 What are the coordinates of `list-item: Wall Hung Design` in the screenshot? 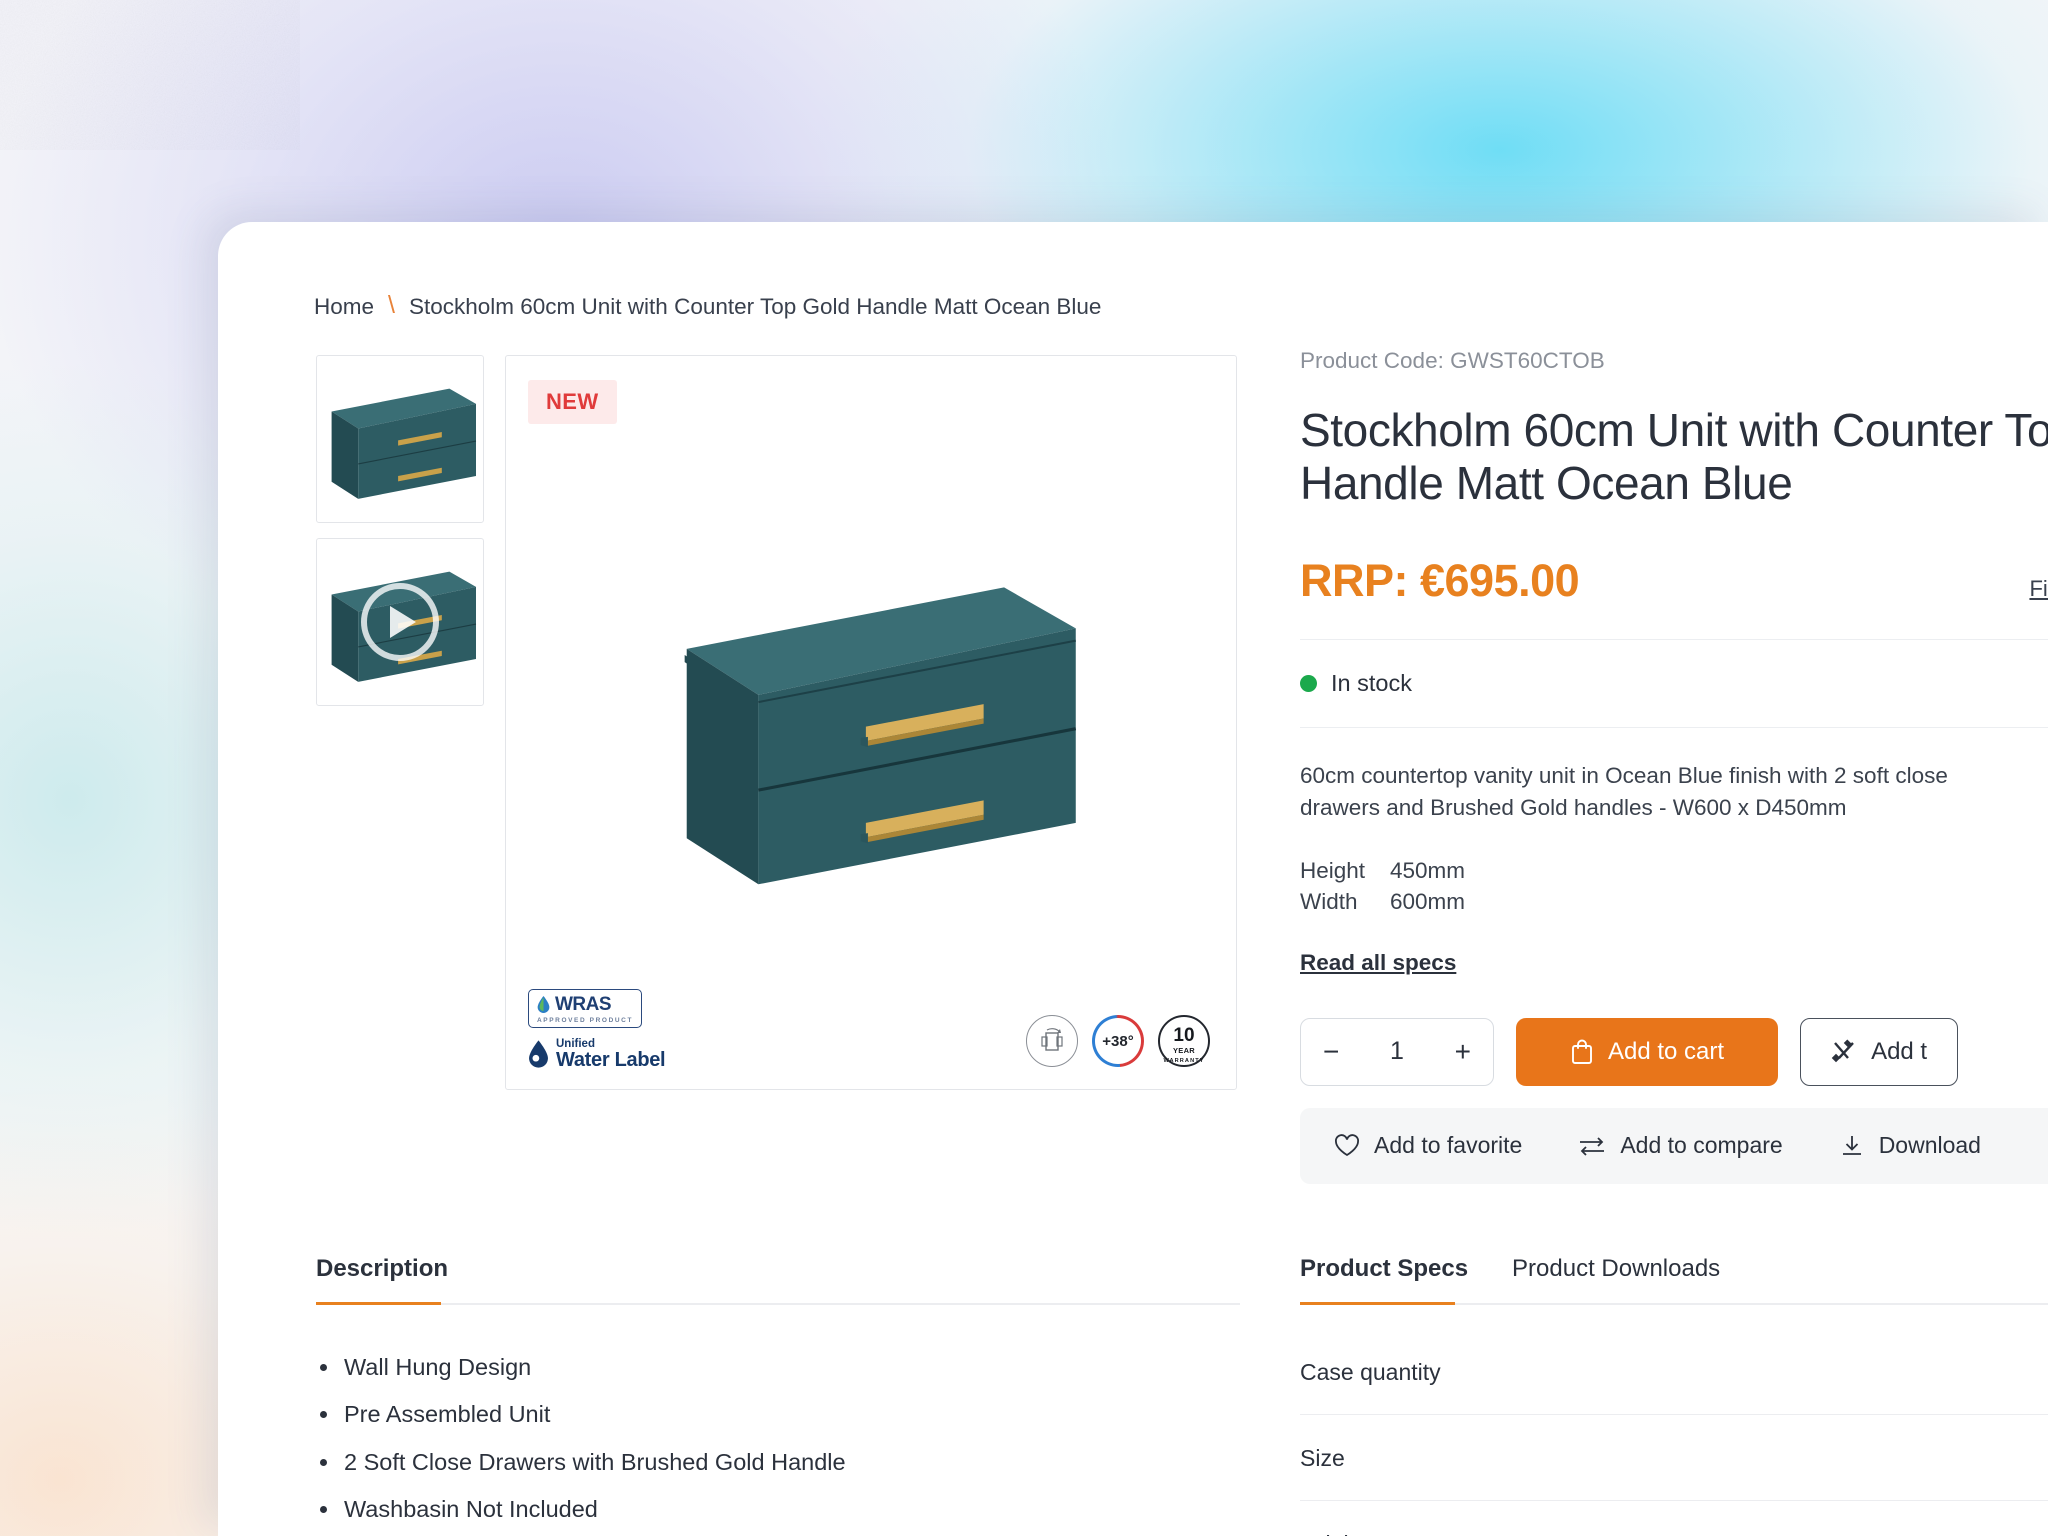 It's located at (778, 1367).